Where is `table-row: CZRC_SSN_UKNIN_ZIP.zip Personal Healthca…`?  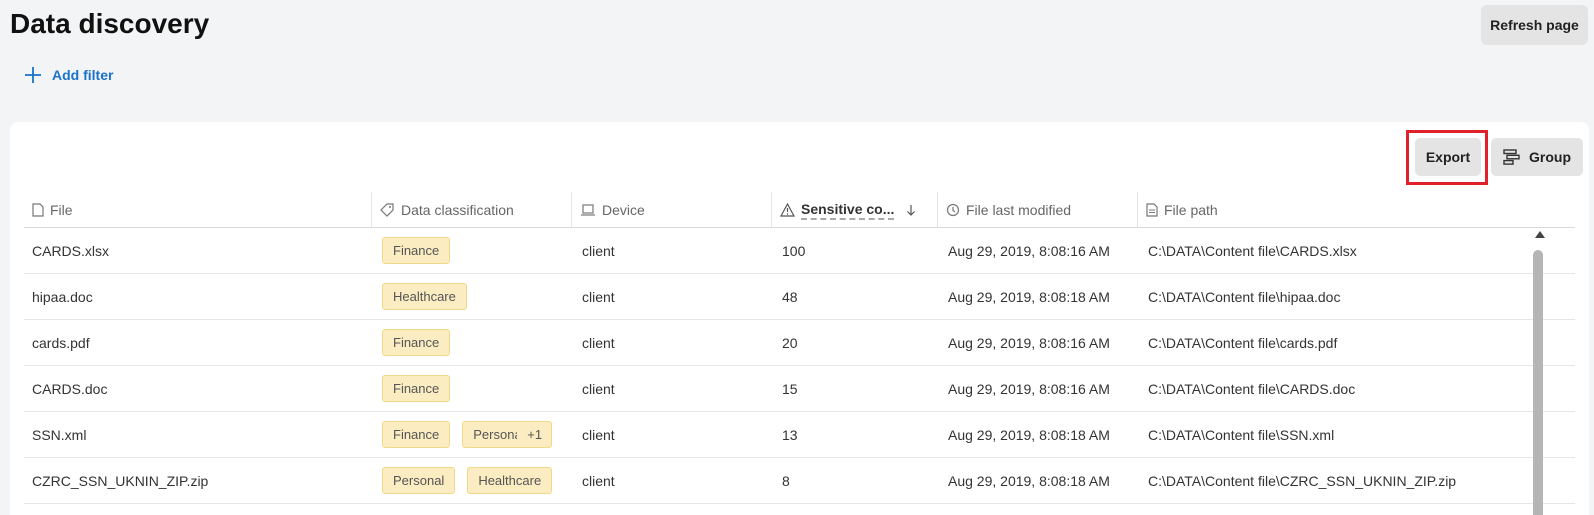 table-row: CZRC_SSN_UKNIN_ZIP.zip Personal Healthca… is located at coordinates (799, 481).